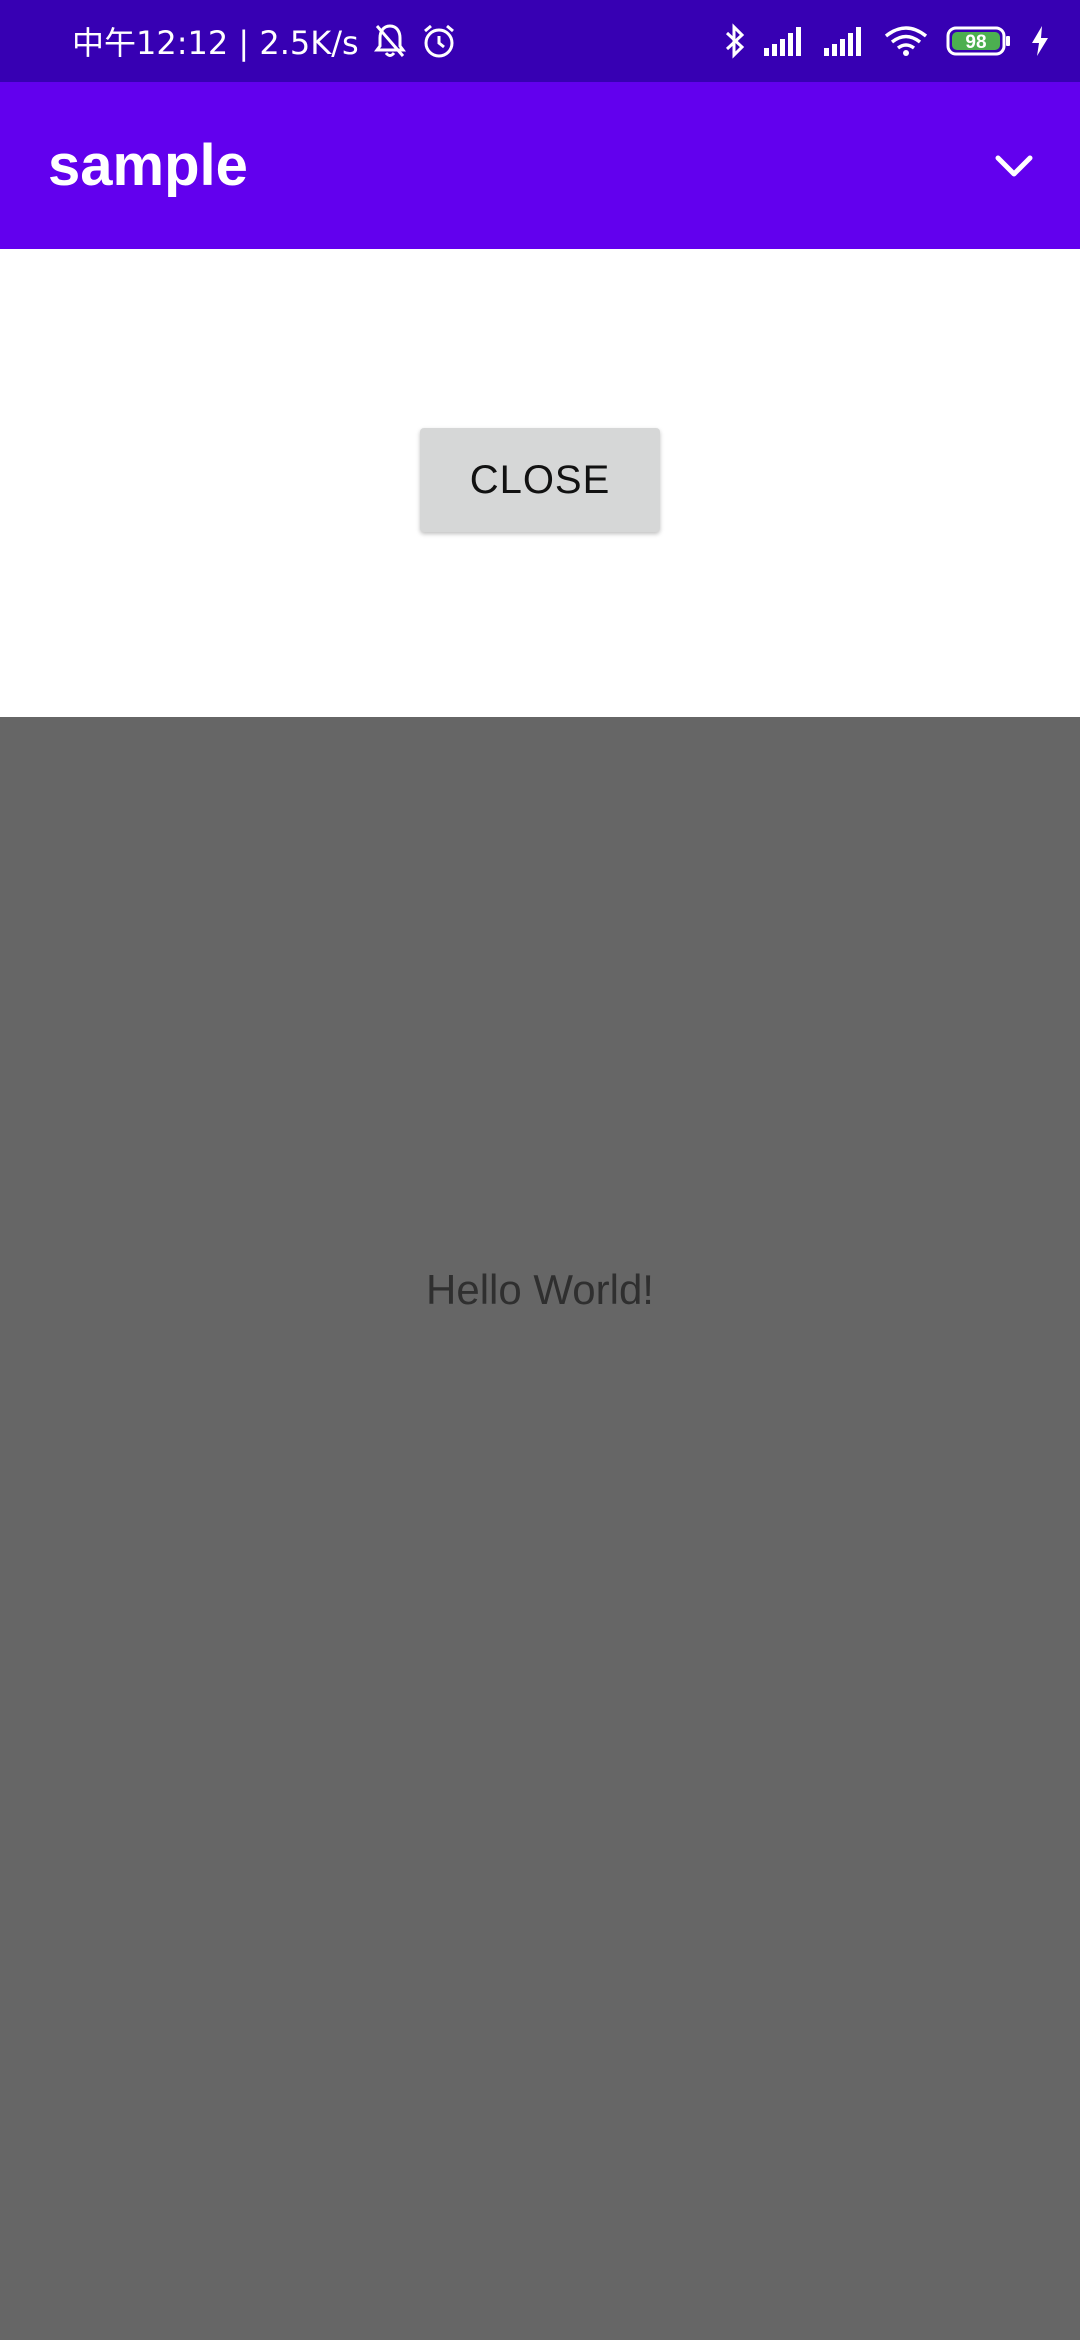  I want to click on status-time-speed: 中午12:12 | 2.5K/s, so click(215, 43).